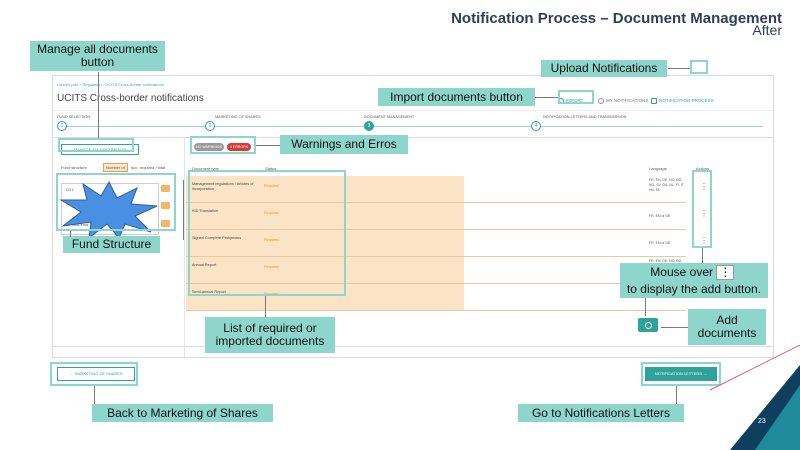 The width and height of the screenshot is (800, 450). What do you see at coordinates (62, 126) in the screenshot?
I see `step-1-dot: 1` at bounding box center [62, 126].